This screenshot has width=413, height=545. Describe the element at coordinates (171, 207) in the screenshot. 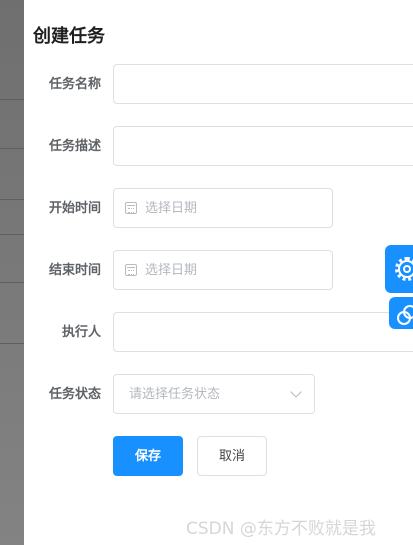

I see `start-date-placeholder: 选择日期` at that location.